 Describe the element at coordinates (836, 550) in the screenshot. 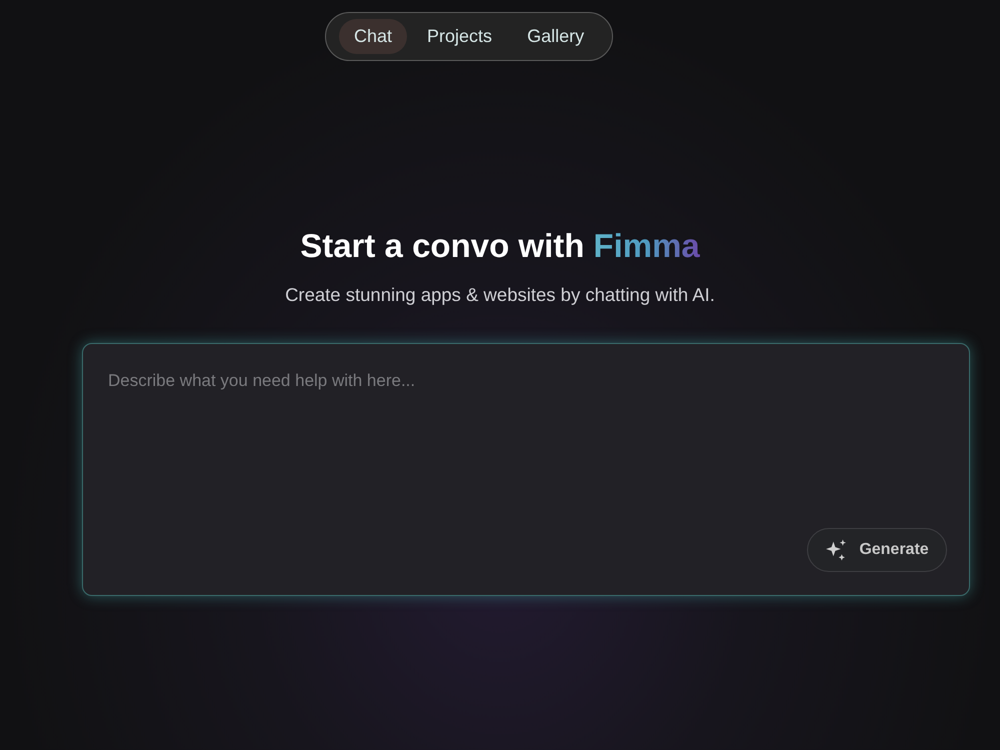

I see `sparkle-icon` at that location.